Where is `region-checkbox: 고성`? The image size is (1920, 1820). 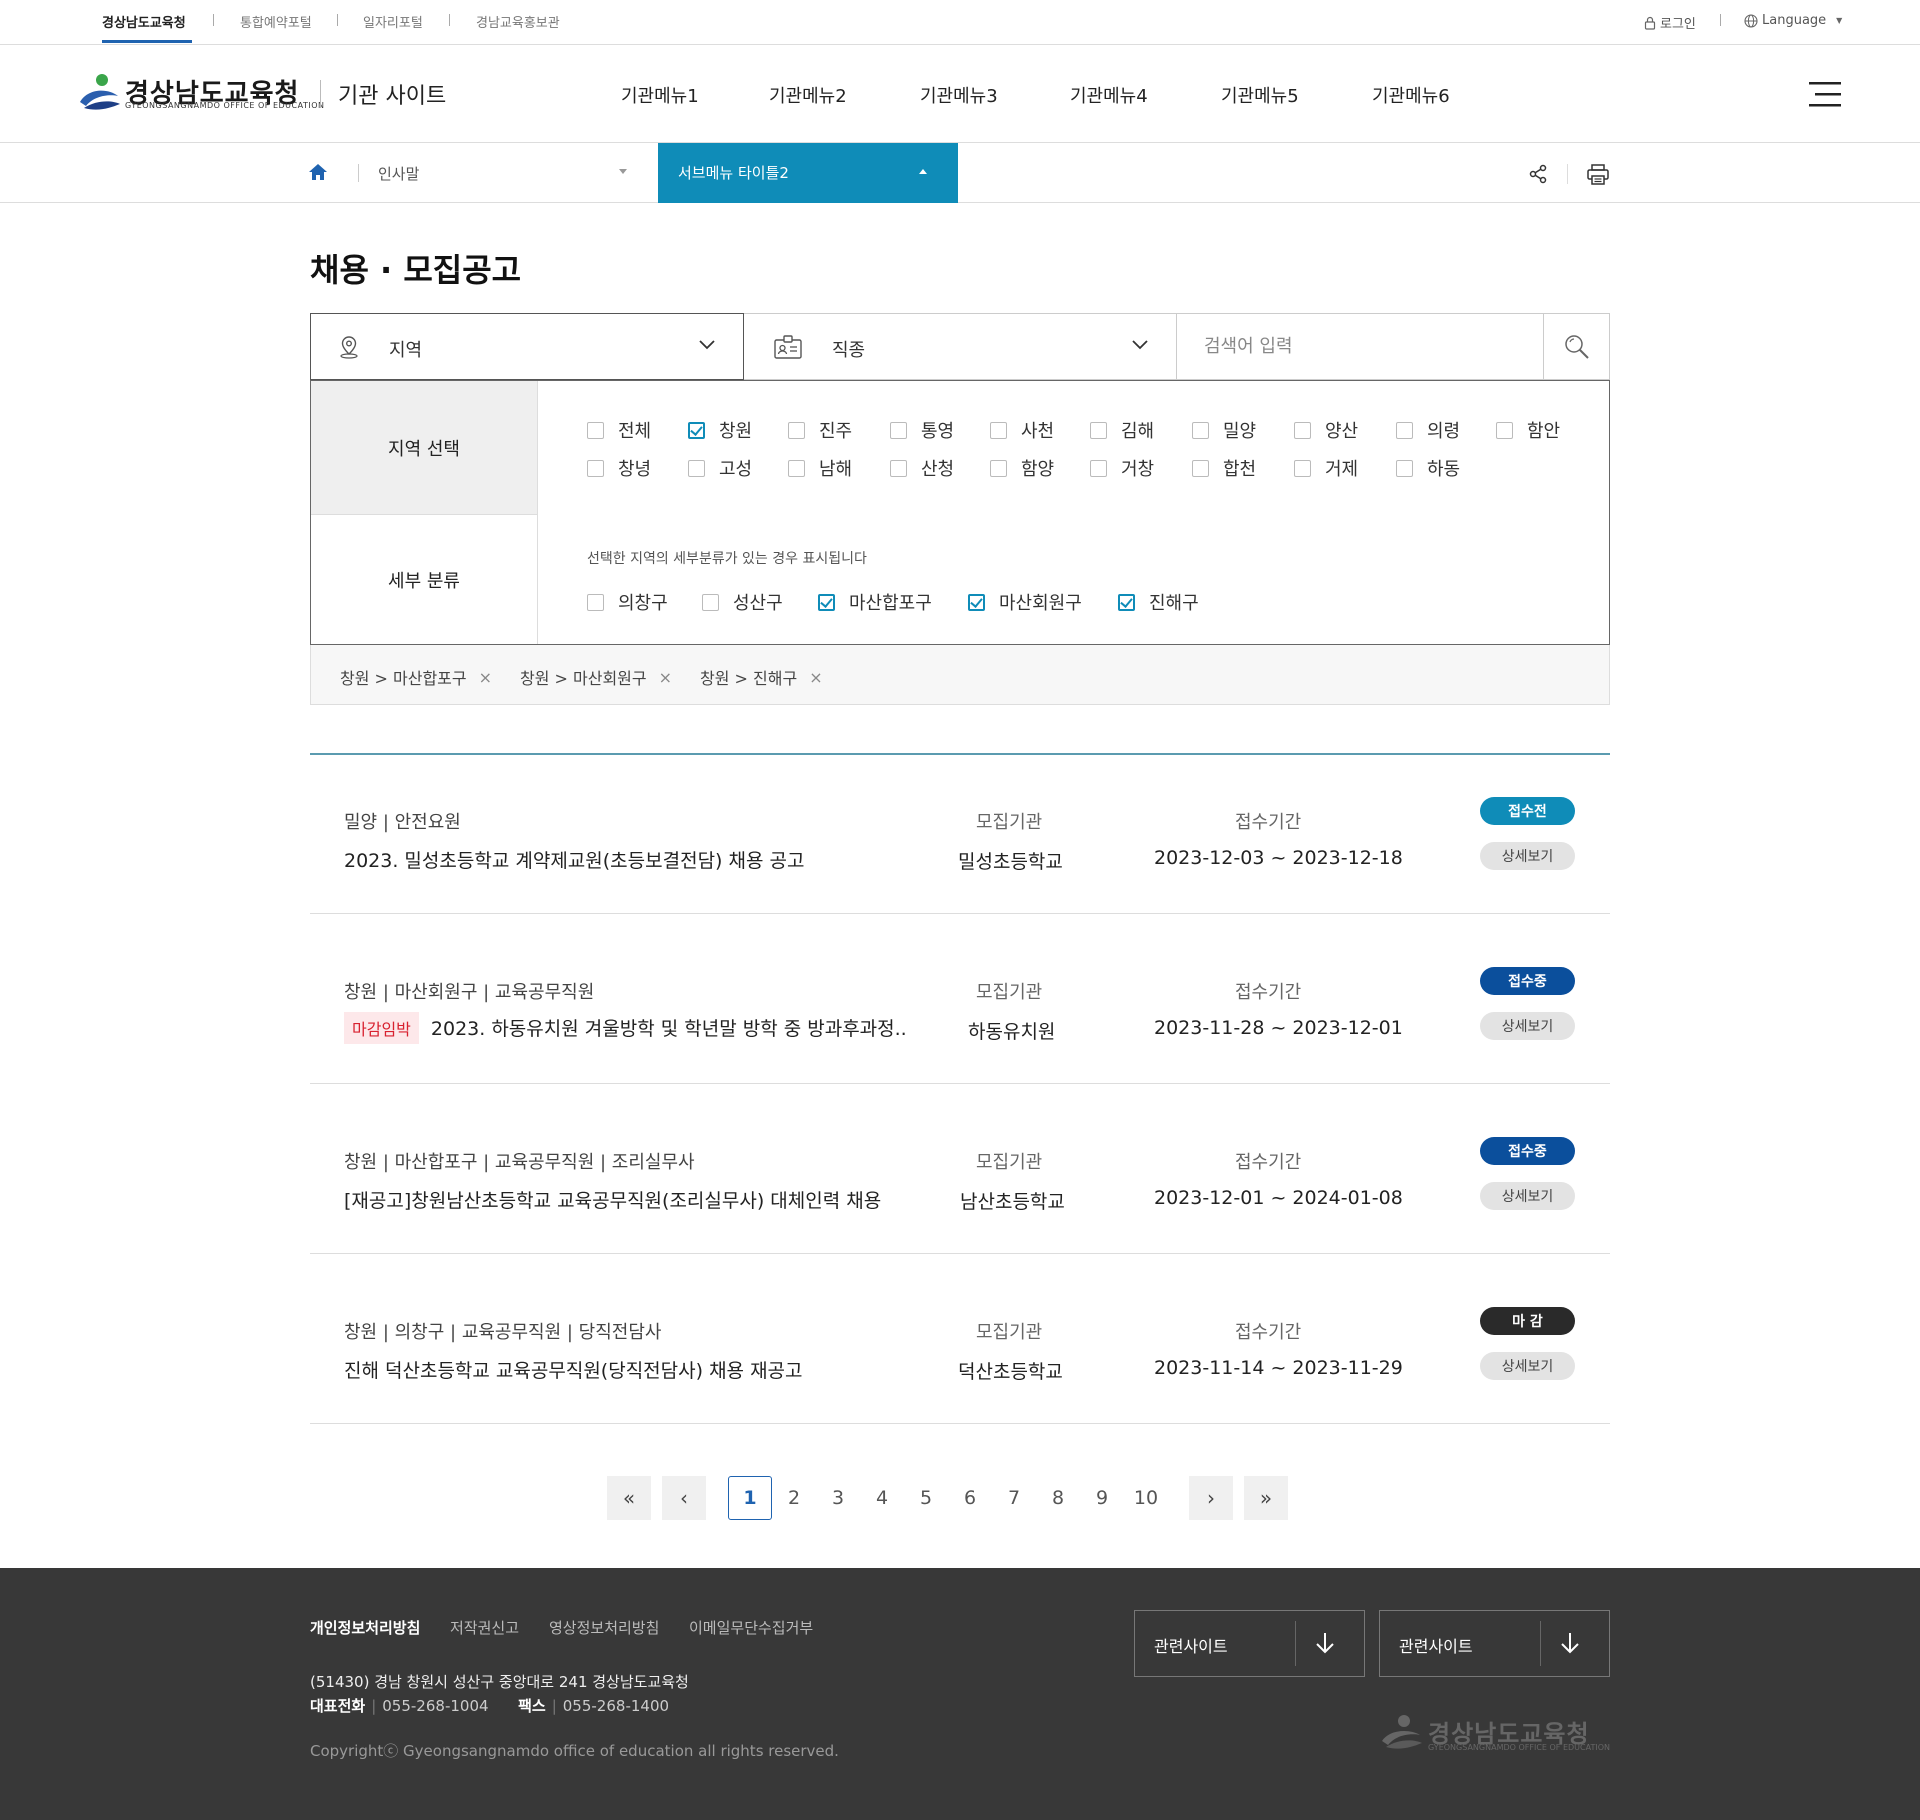
region-checkbox: 고성 is located at coordinates (720, 468).